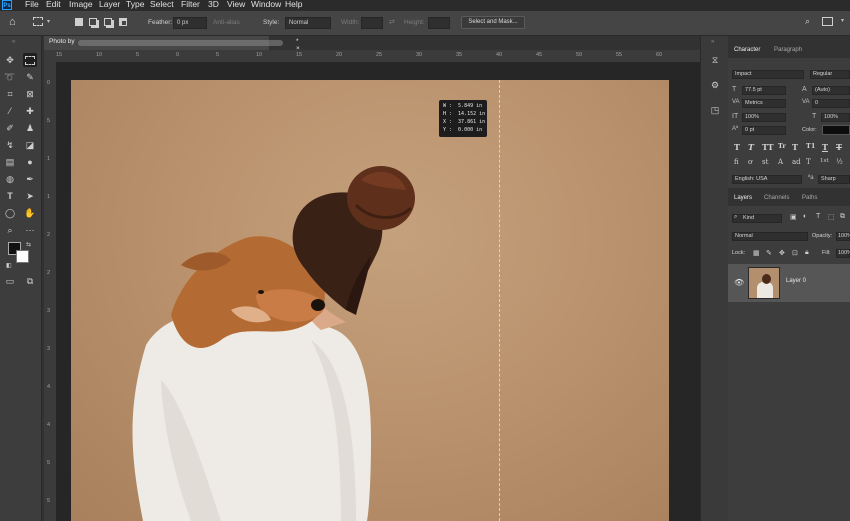 This screenshot has width=850, height=521. I want to click on pen-tool-icon: ✒, so click(30, 179).